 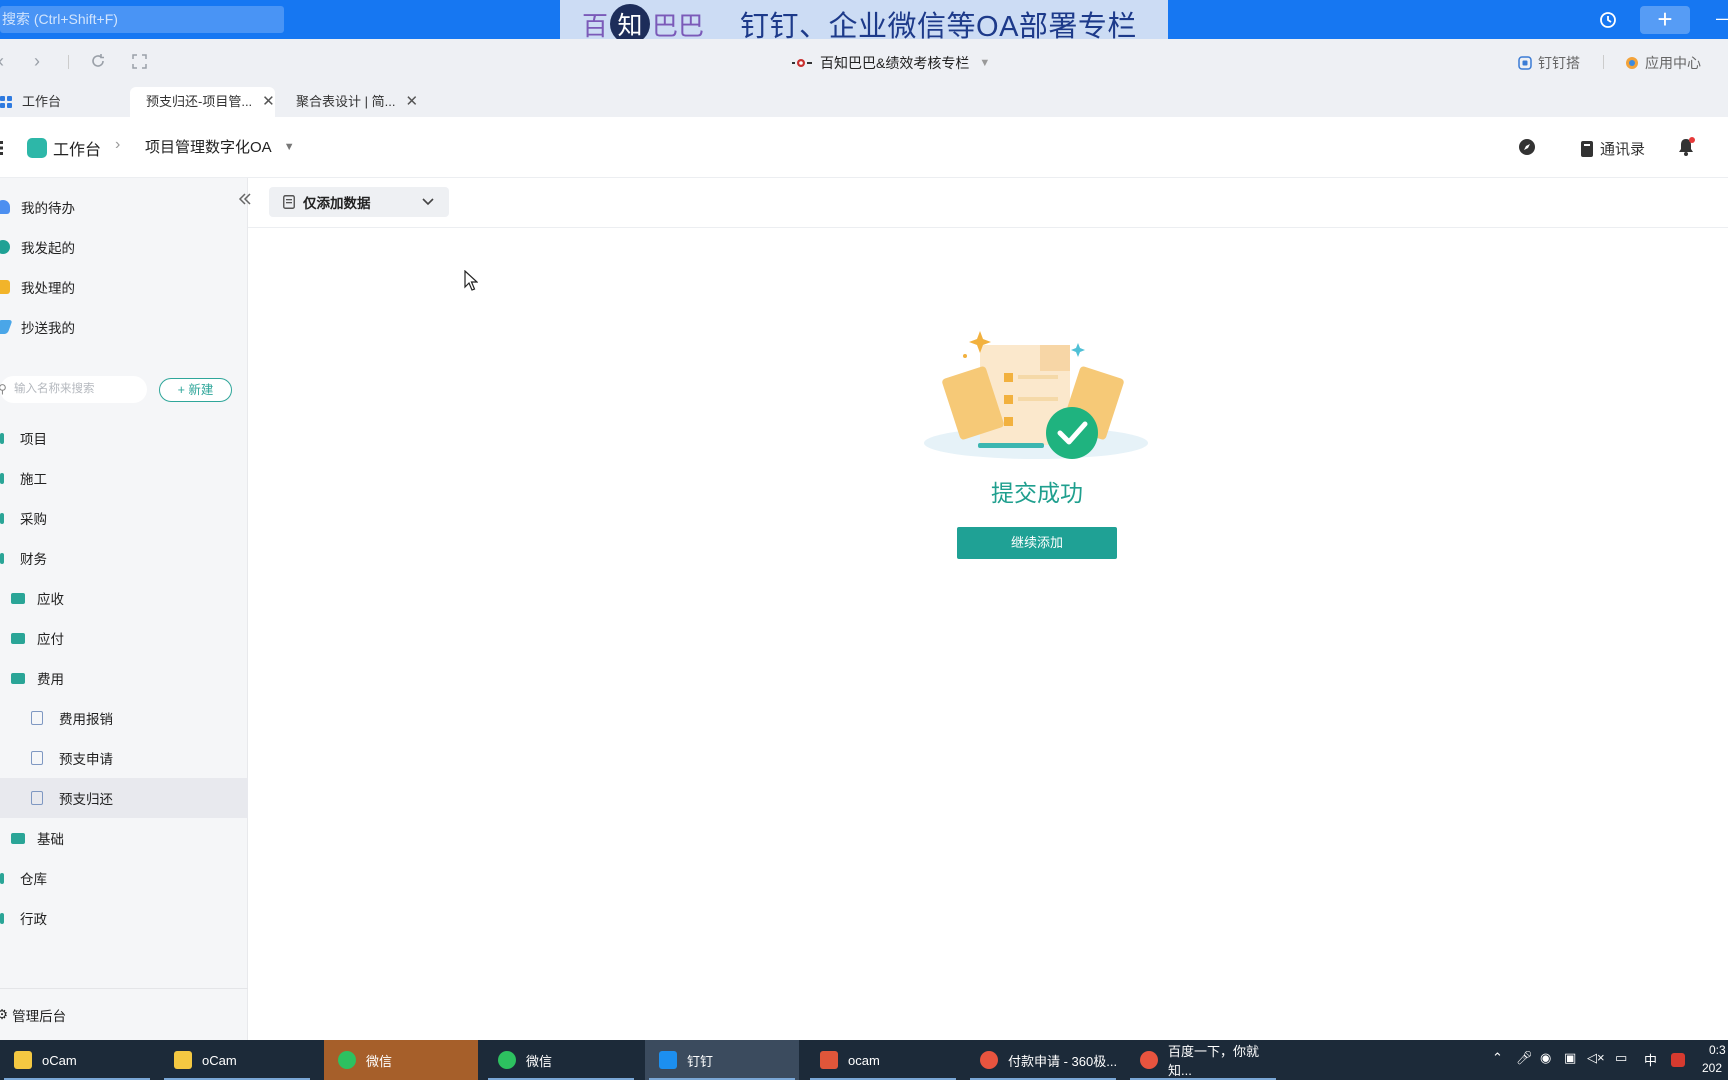 What do you see at coordinates (124, 838) in the screenshot?
I see `tree-item-basic: 基础` at bounding box center [124, 838].